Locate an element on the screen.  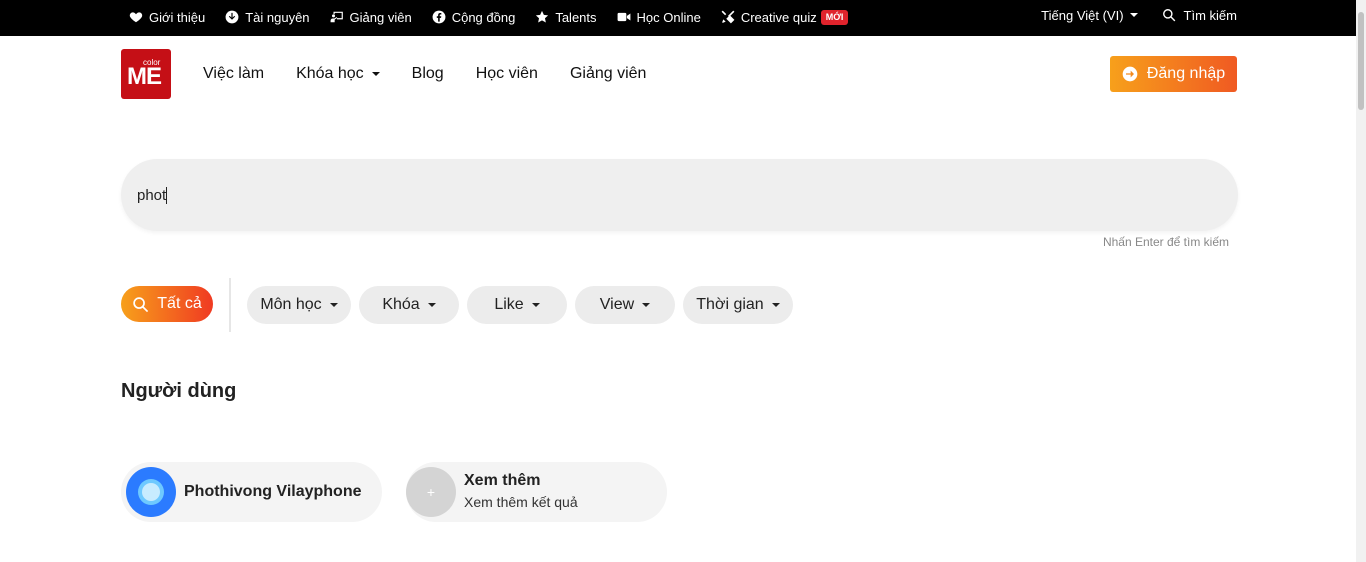
see-more-subtitle: Xem thêm kết quả is located at coordinates (521, 502).